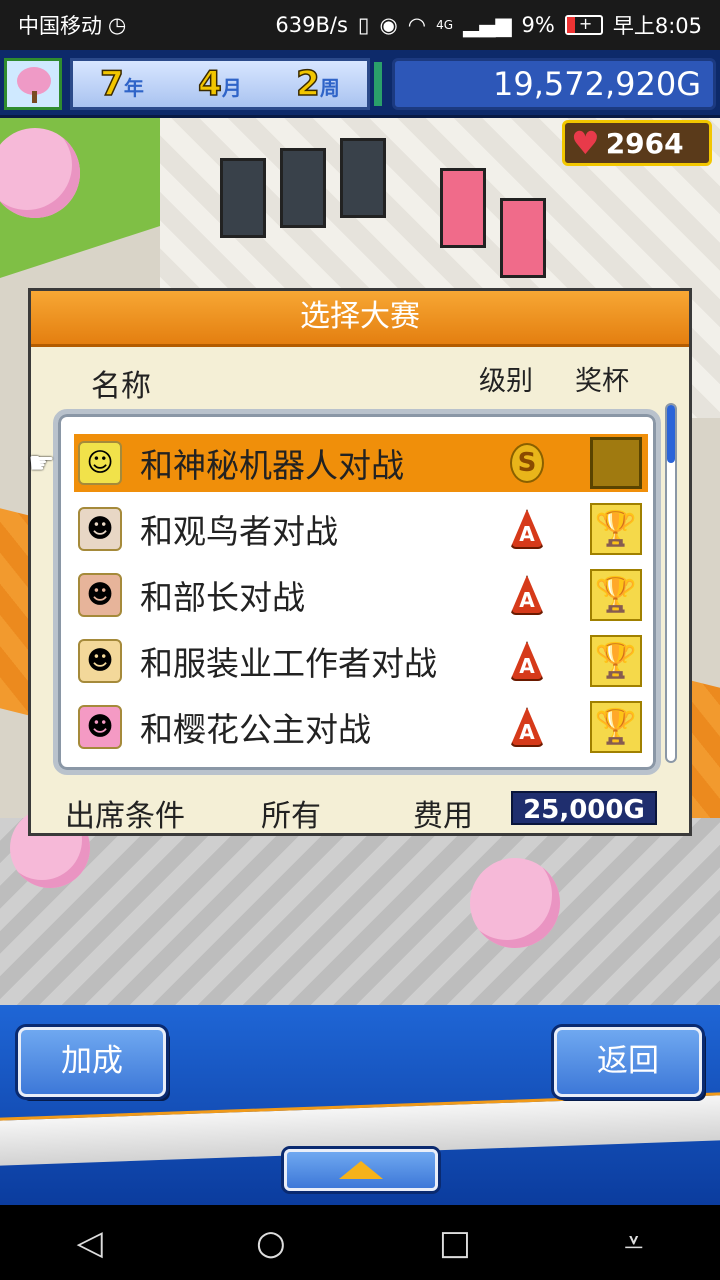 This screenshot has width=720, height=1280. I want to click on tournament-name: 和服装业工作者对战, so click(288, 663).